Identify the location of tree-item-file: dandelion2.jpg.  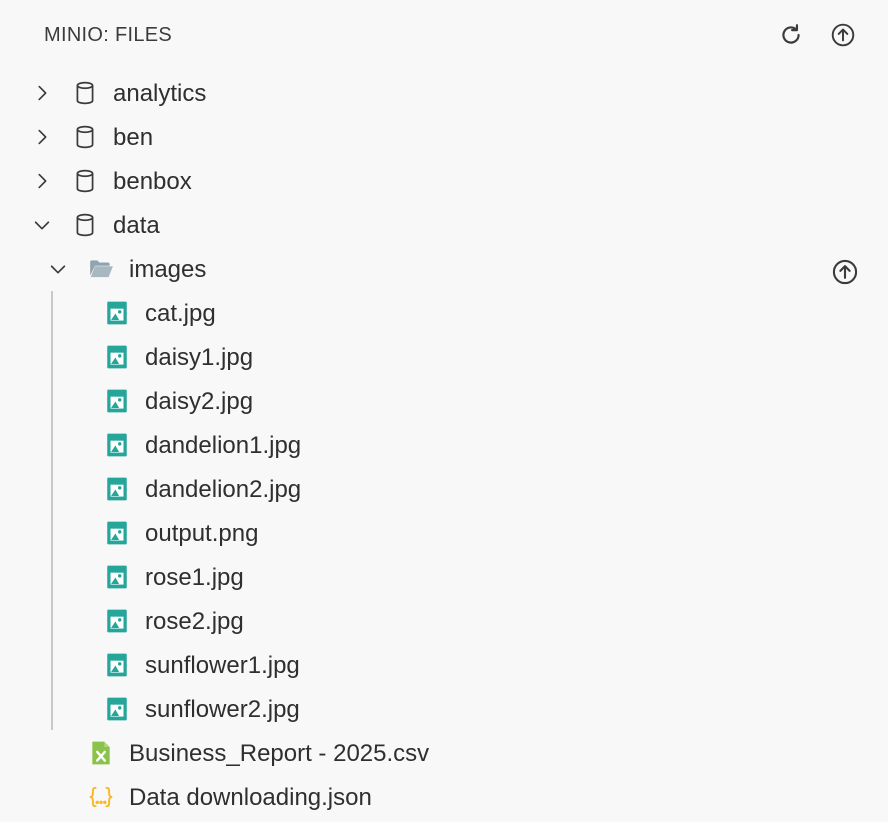
(444, 489).